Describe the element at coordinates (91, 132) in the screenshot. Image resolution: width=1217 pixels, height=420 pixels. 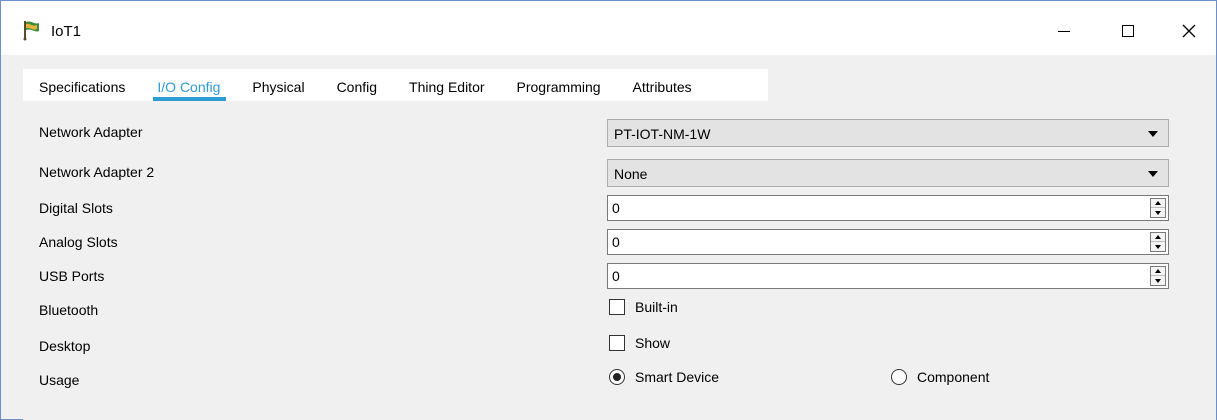
I see `network-adapter-label: Network Adapter` at that location.